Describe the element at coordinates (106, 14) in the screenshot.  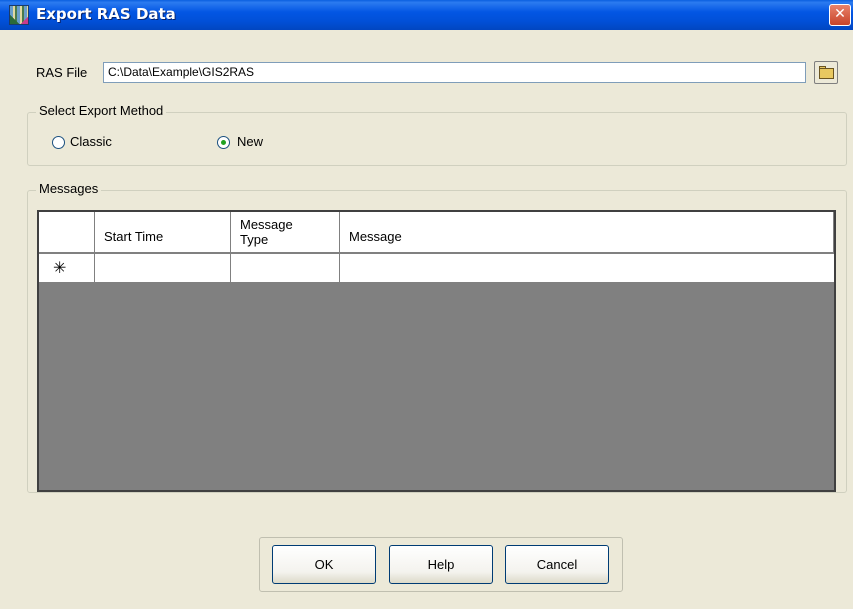
I see `window-title: Export RAS Data` at that location.